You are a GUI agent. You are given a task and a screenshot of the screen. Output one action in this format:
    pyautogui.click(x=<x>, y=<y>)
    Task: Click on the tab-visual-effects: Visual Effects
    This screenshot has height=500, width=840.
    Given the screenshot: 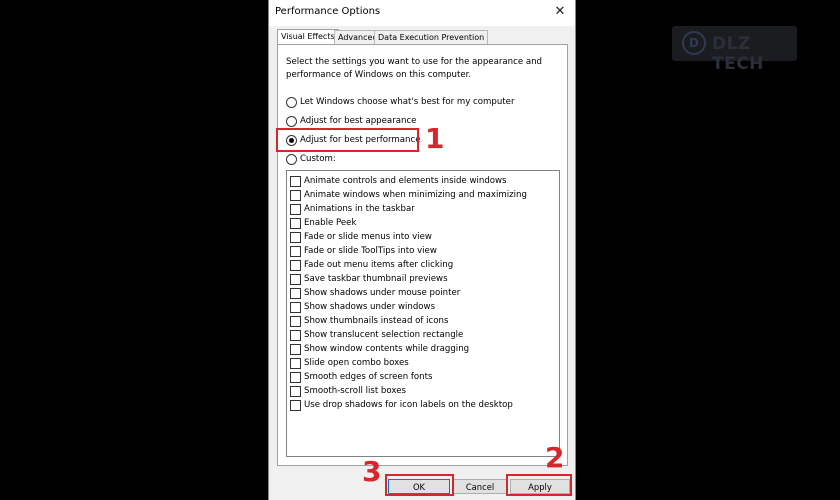 What is the action you would take?
    pyautogui.click(x=308, y=37)
    